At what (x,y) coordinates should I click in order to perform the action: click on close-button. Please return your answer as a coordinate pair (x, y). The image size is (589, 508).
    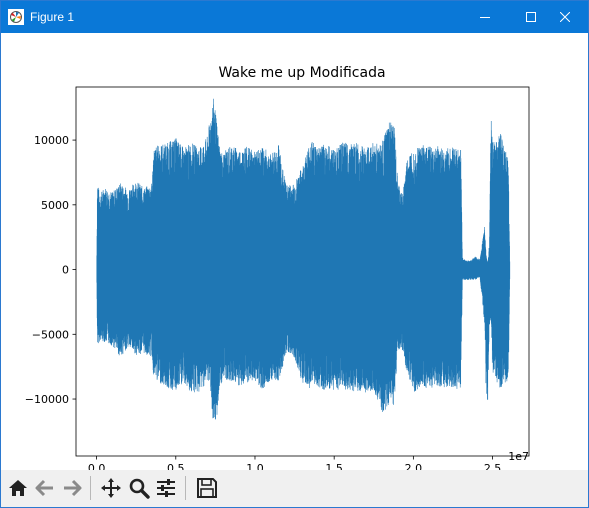
    Looking at the image, I should click on (565, 17).